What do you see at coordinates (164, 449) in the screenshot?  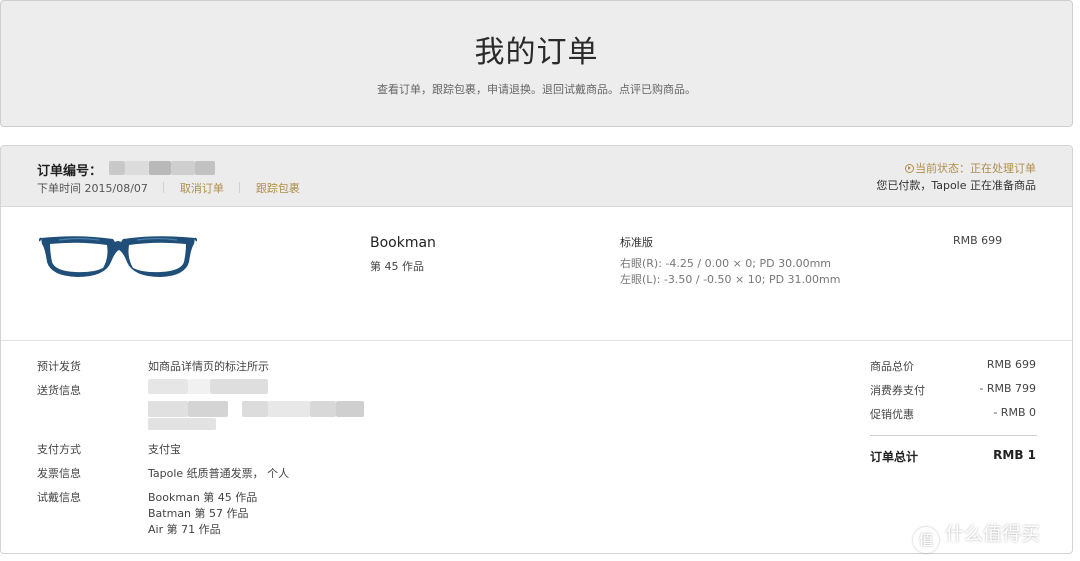 I see `payment-method-value: 支付宝` at bounding box center [164, 449].